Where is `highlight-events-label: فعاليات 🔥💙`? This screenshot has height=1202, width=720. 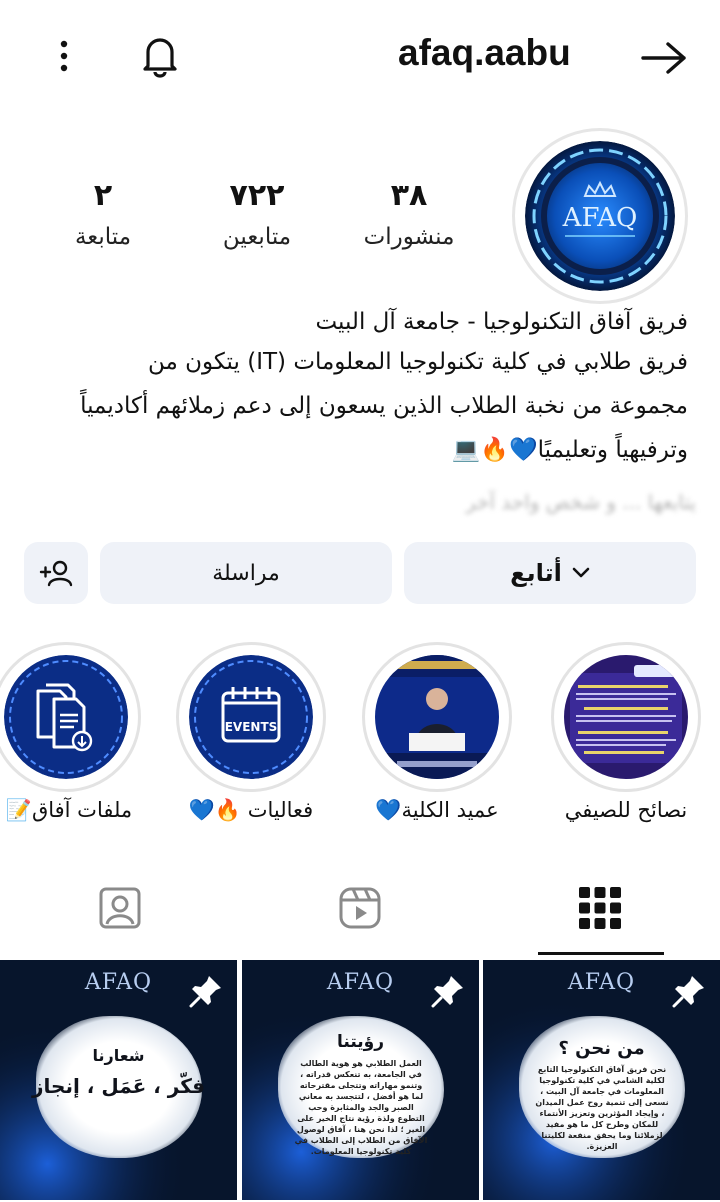
highlight-events-label: فعاليات 🔥💙 is located at coordinates (251, 810).